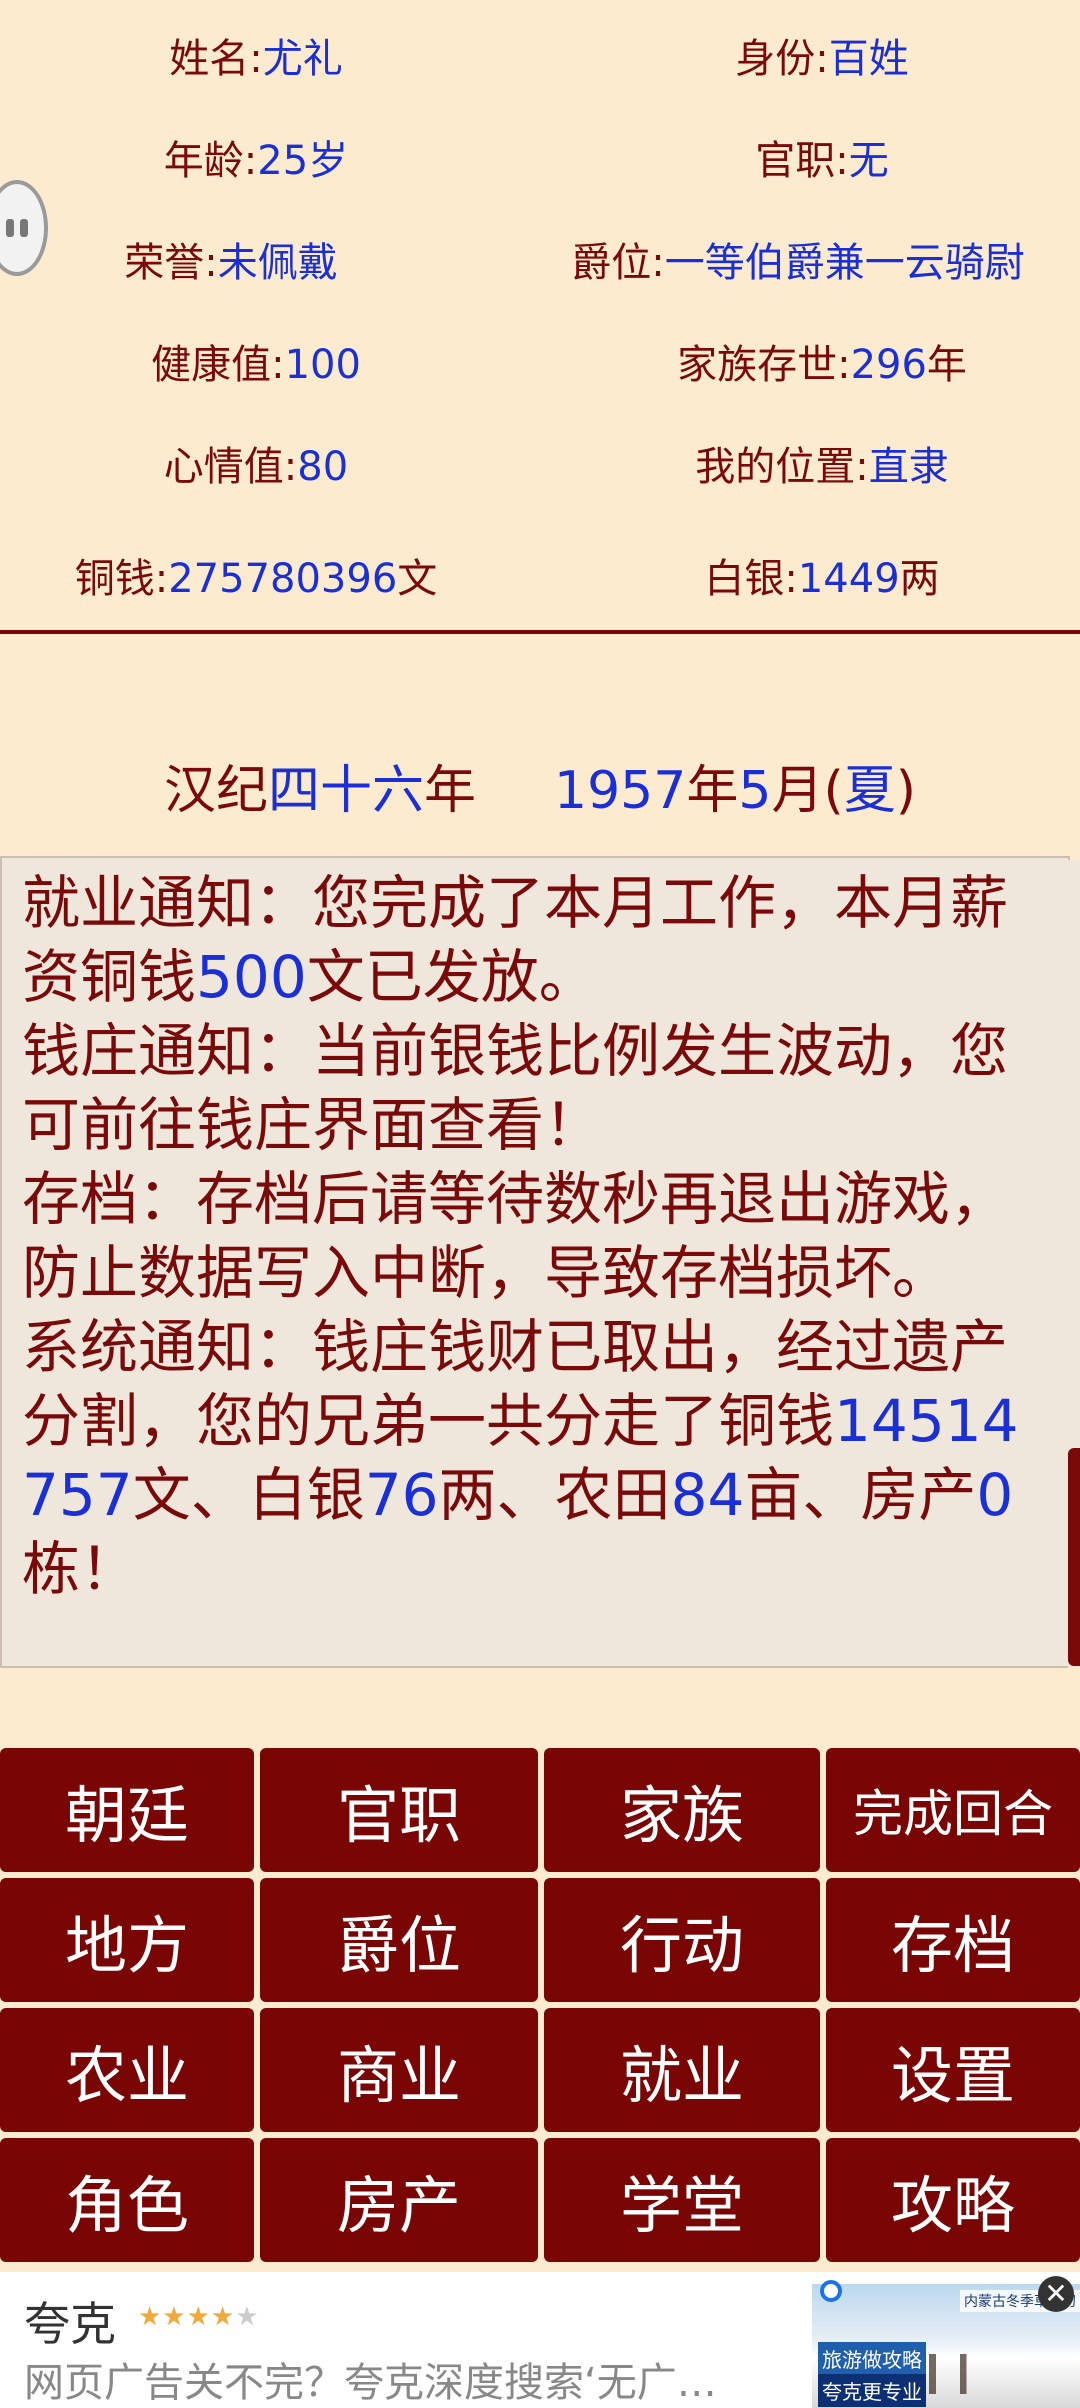 The image size is (1080, 2408). What do you see at coordinates (277, 263) in the screenshot?
I see `stat-honor-value: 未佩戴` at bounding box center [277, 263].